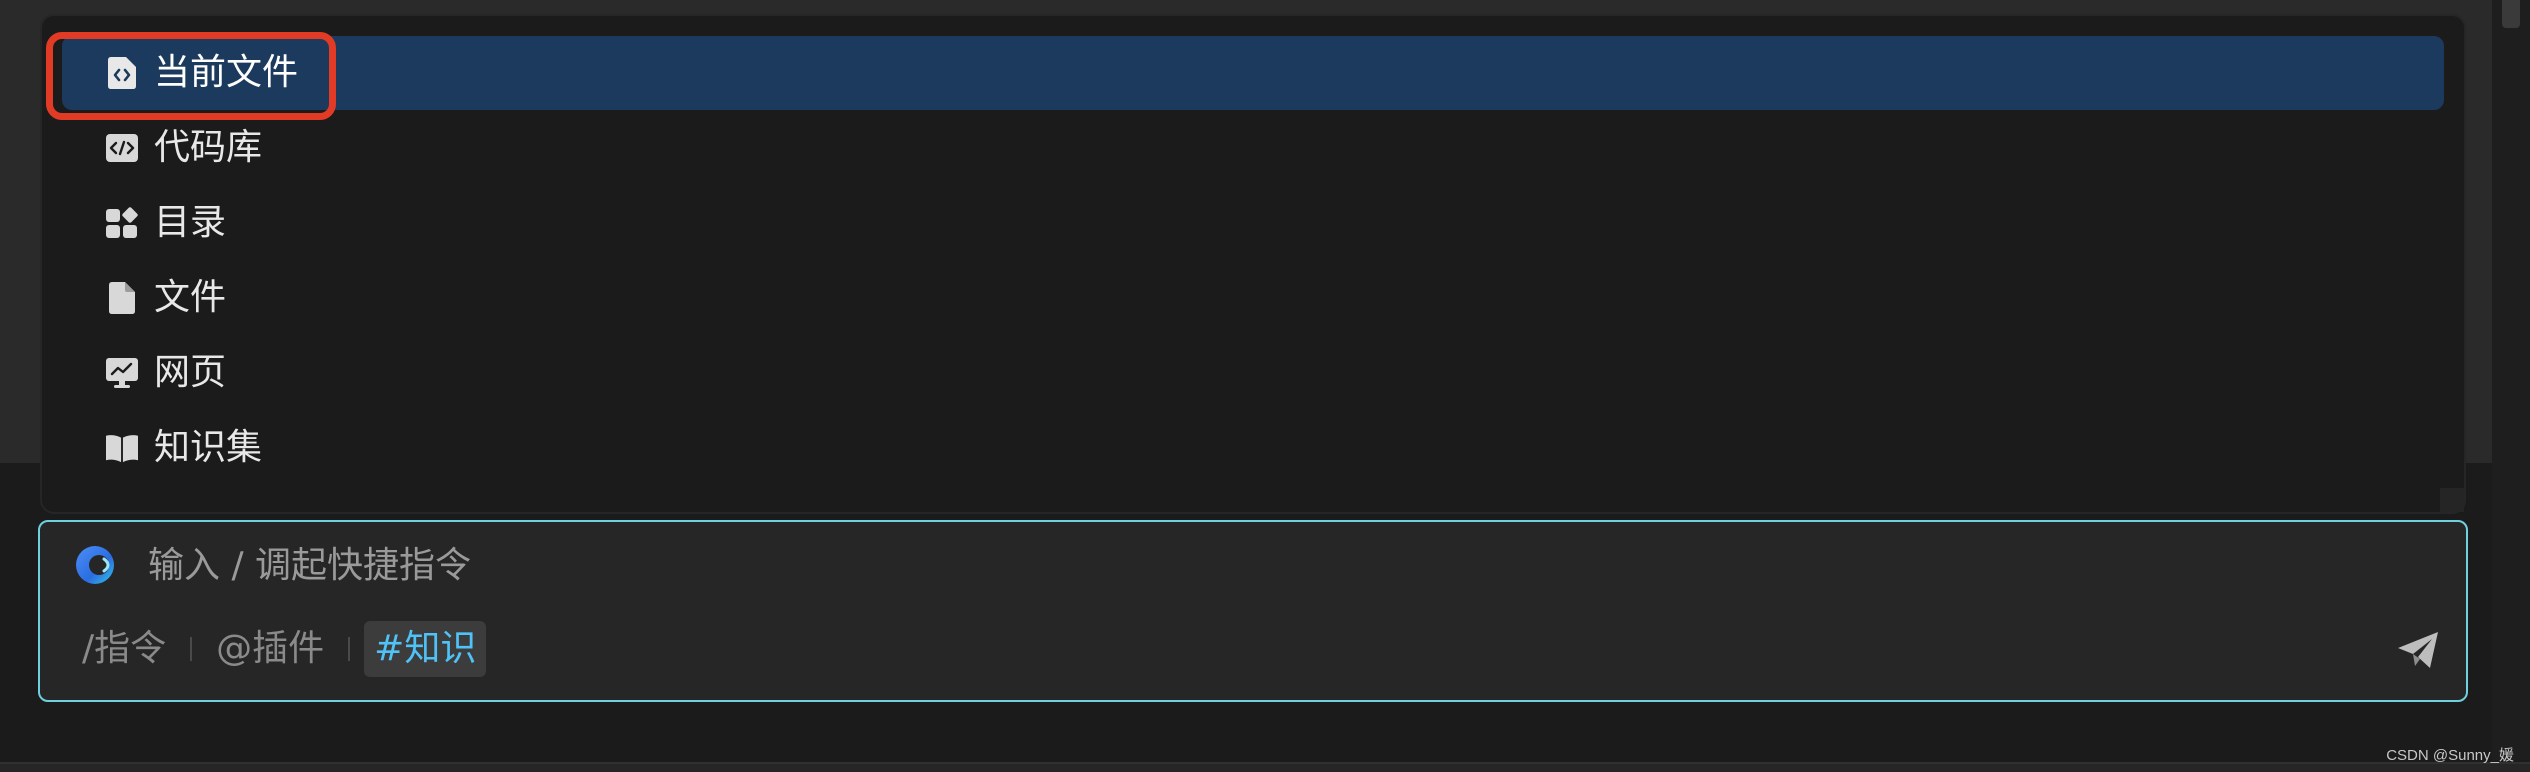  I want to click on menu-item-label: 代码库, so click(208, 147).